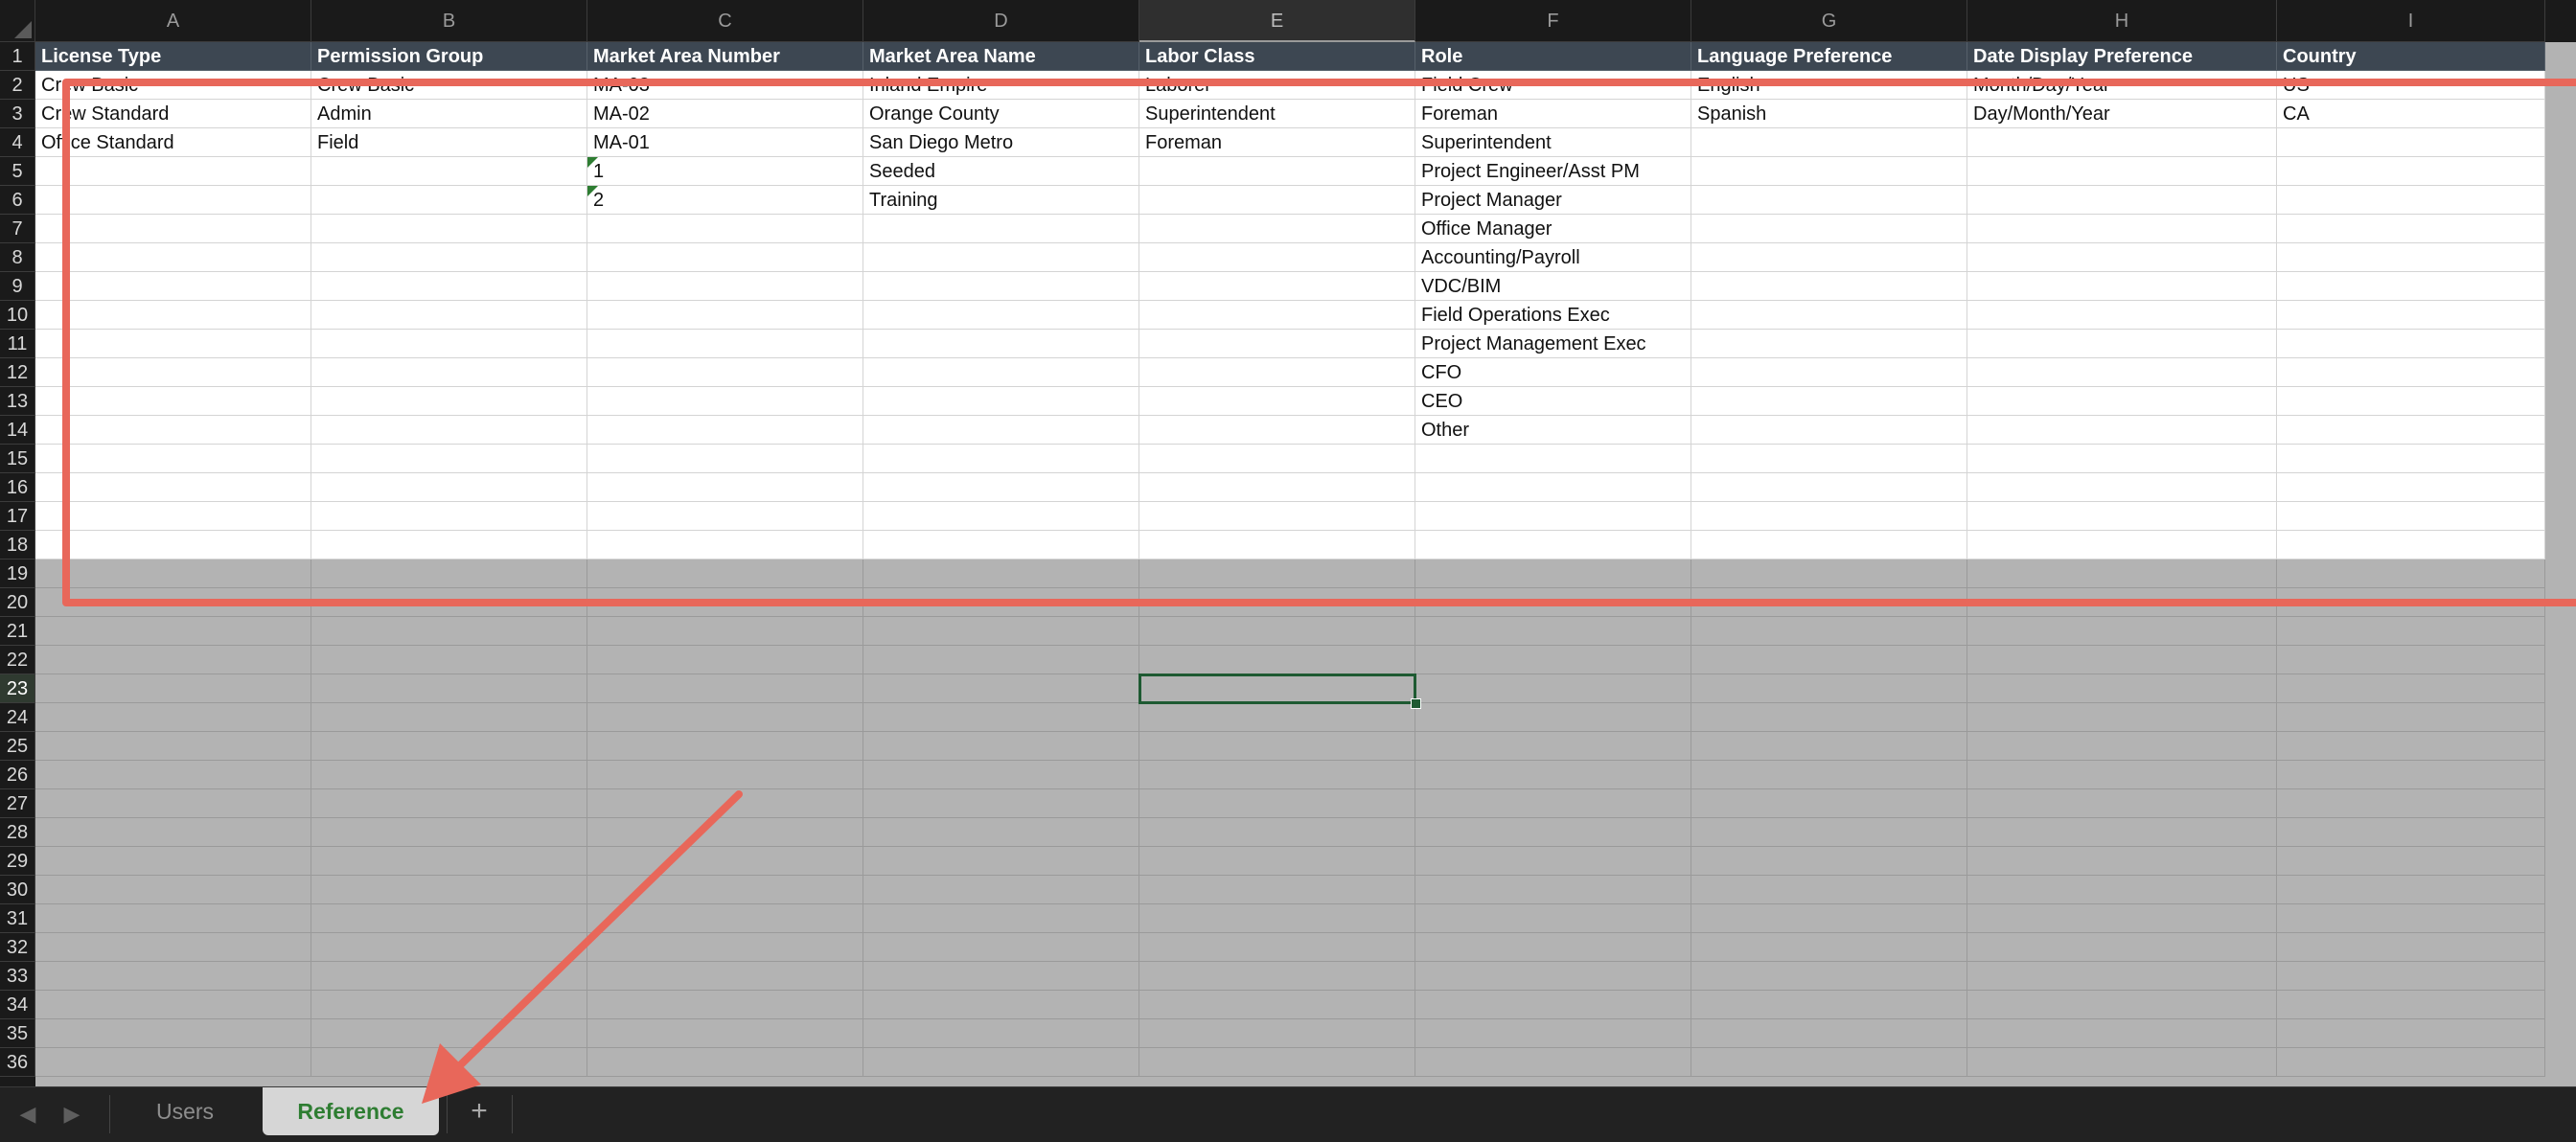 The image size is (2576, 1142). What do you see at coordinates (725, 747) in the screenshot?
I see `cell-c25` at bounding box center [725, 747].